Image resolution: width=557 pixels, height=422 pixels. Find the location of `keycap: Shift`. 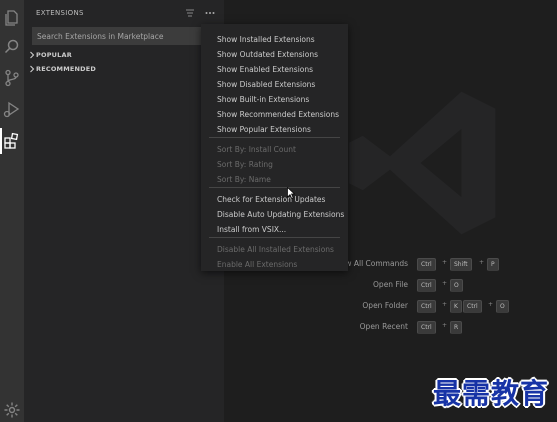

keycap: Shift is located at coordinates (461, 264).